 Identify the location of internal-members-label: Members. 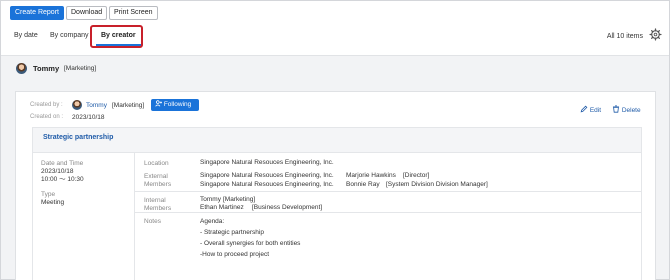
(158, 208).